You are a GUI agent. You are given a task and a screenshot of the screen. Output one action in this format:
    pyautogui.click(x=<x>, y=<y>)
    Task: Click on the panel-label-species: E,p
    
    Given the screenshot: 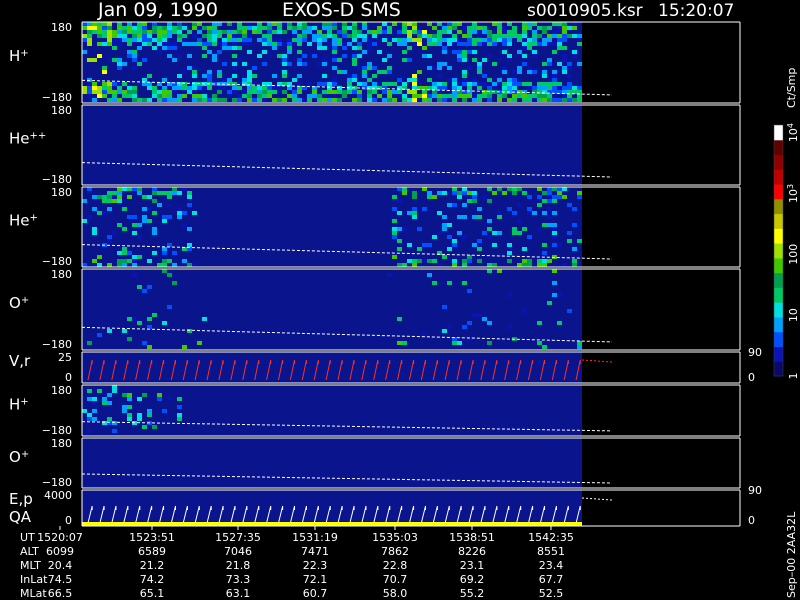 What is the action you would take?
    pyautogui.click(x=21, y=499)
    